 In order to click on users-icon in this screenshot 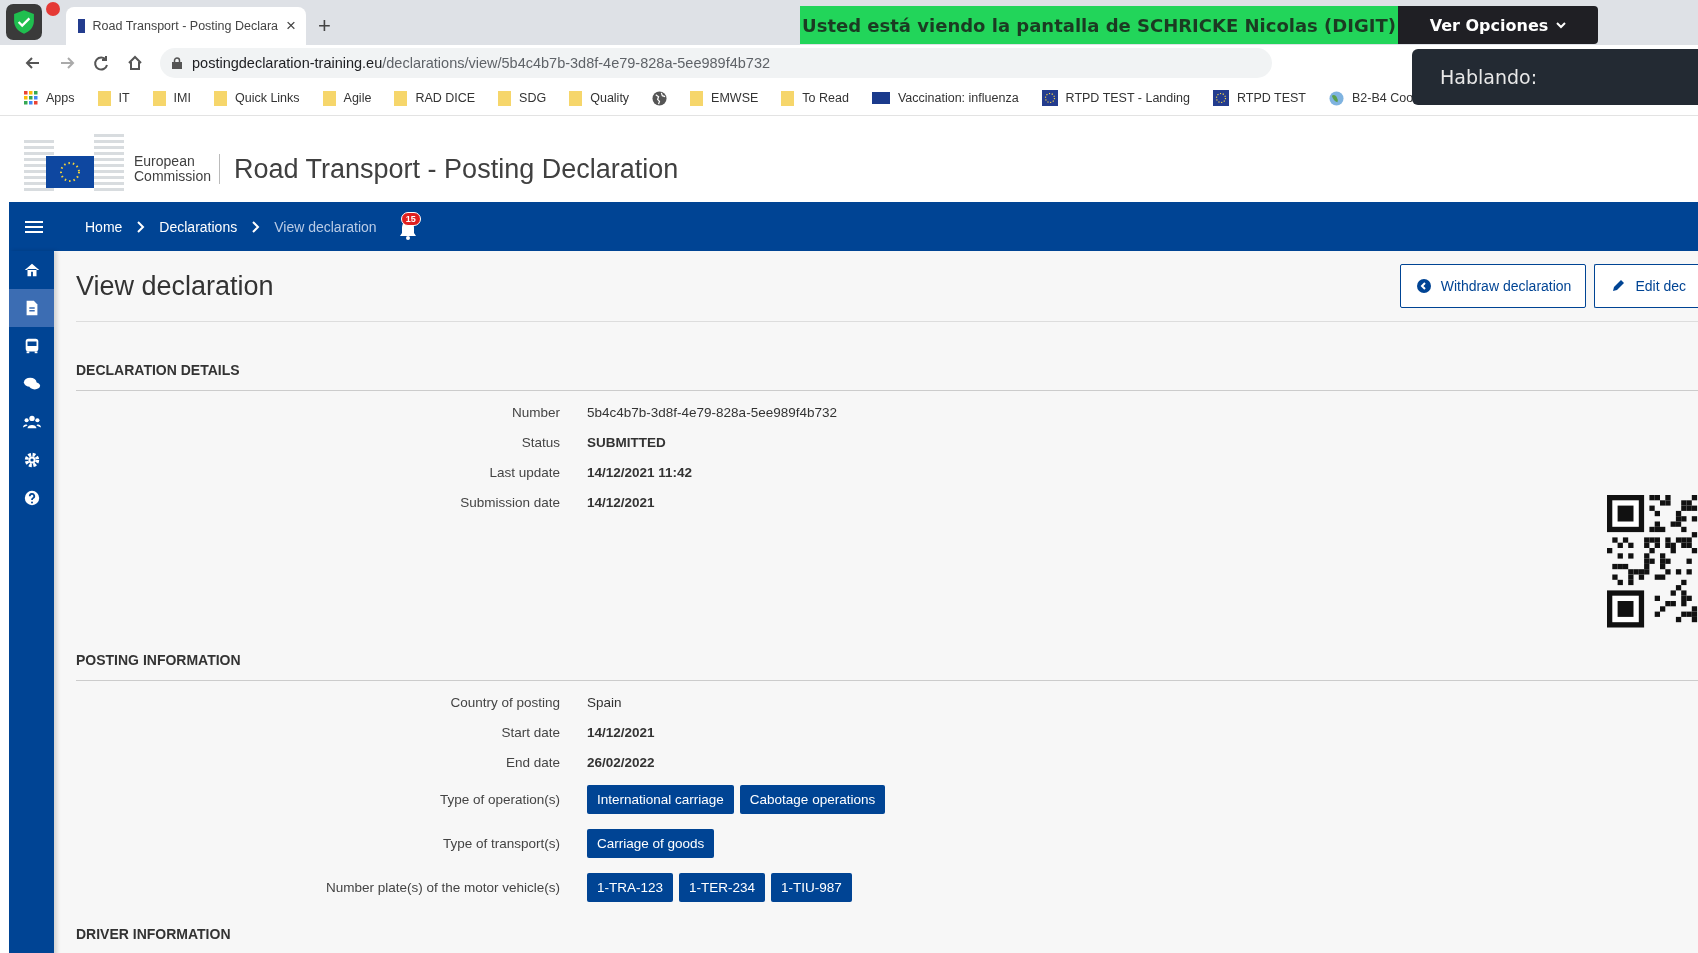, I will do `click(31, 422)`.